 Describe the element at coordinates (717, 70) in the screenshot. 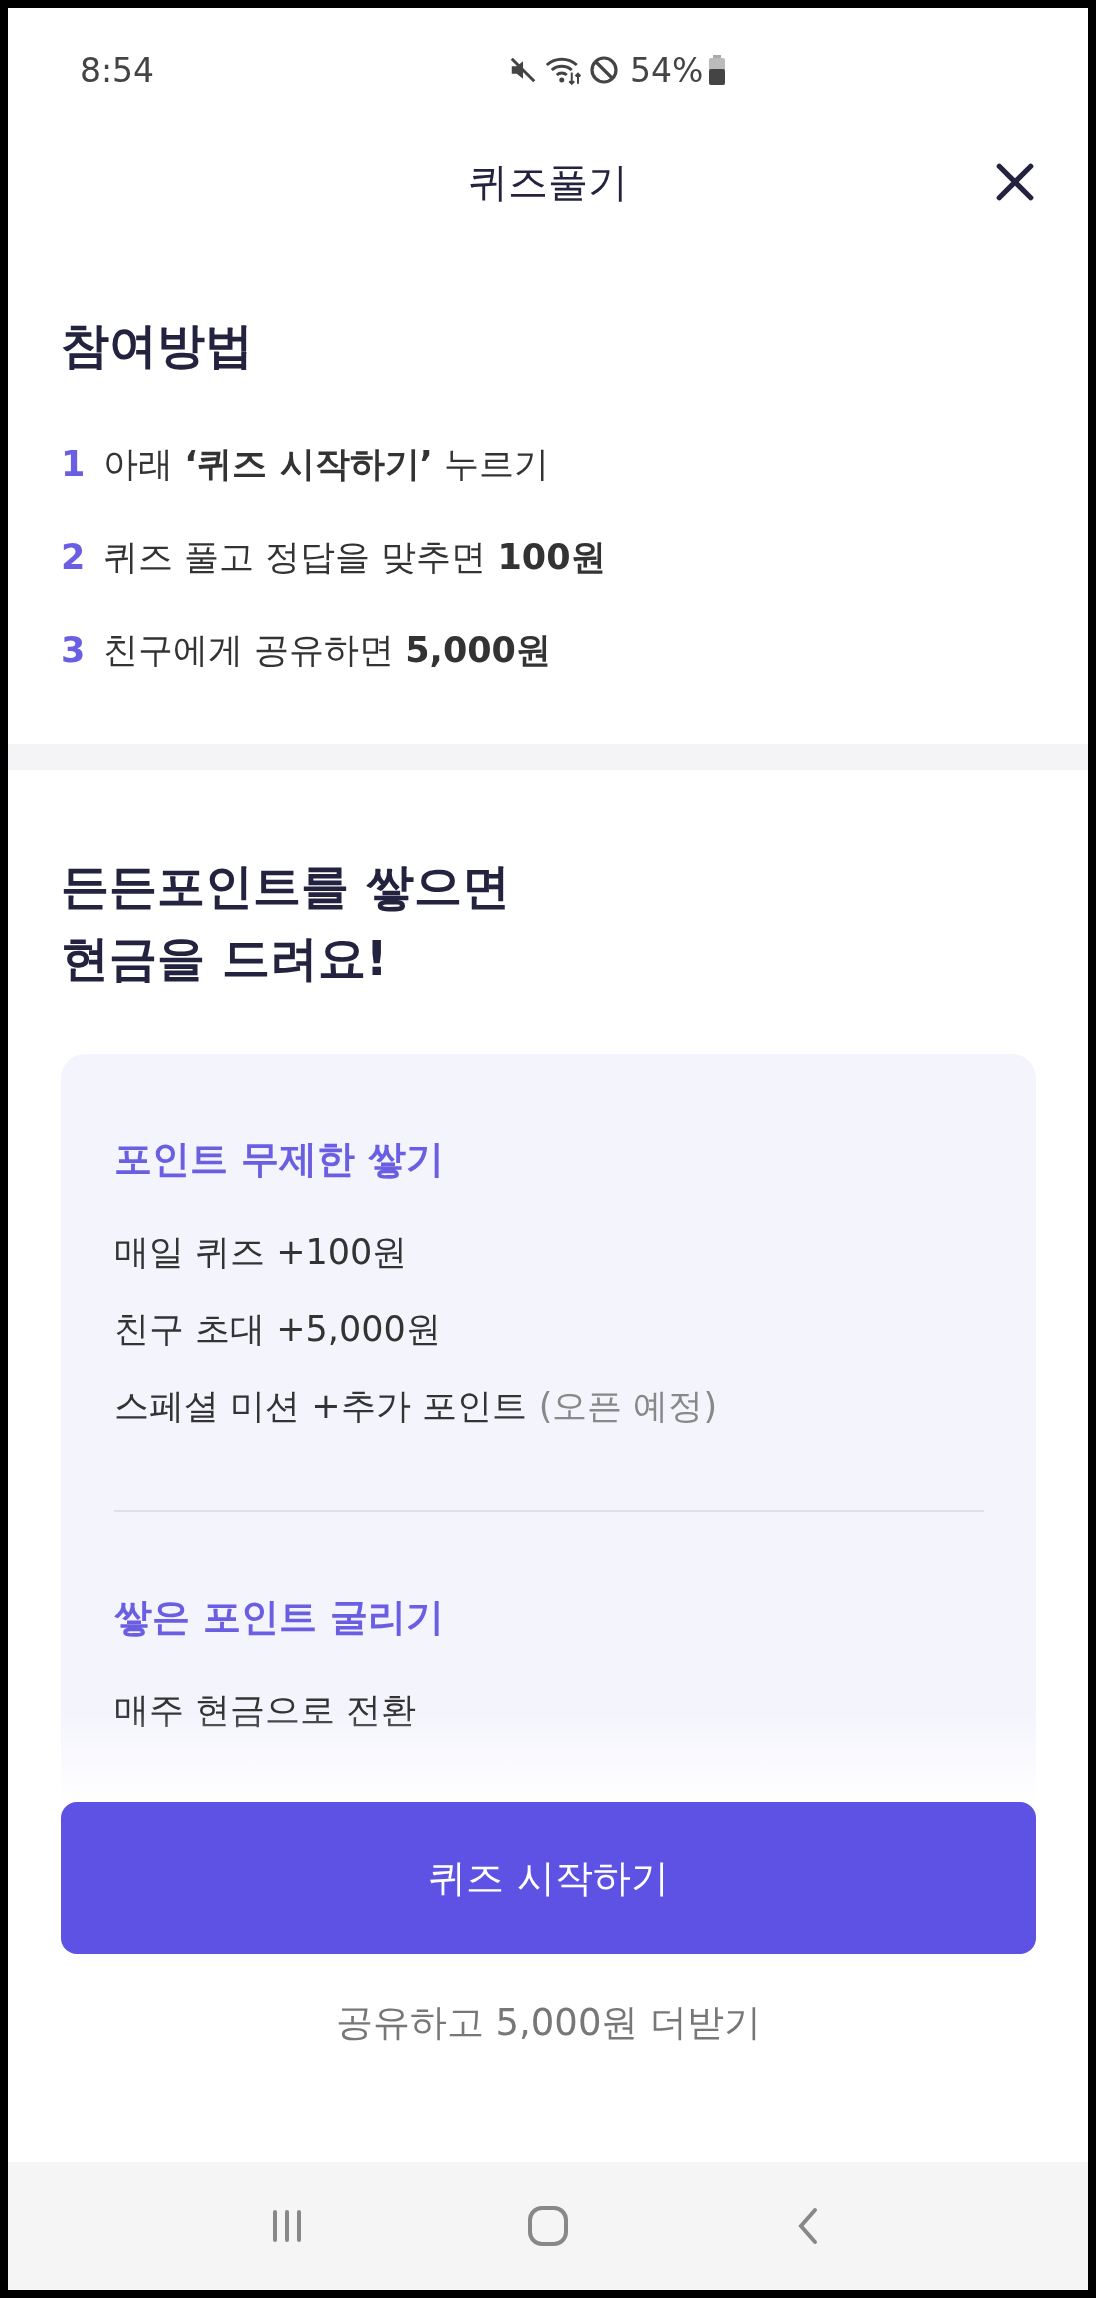

I see `battery-icon` at that location.